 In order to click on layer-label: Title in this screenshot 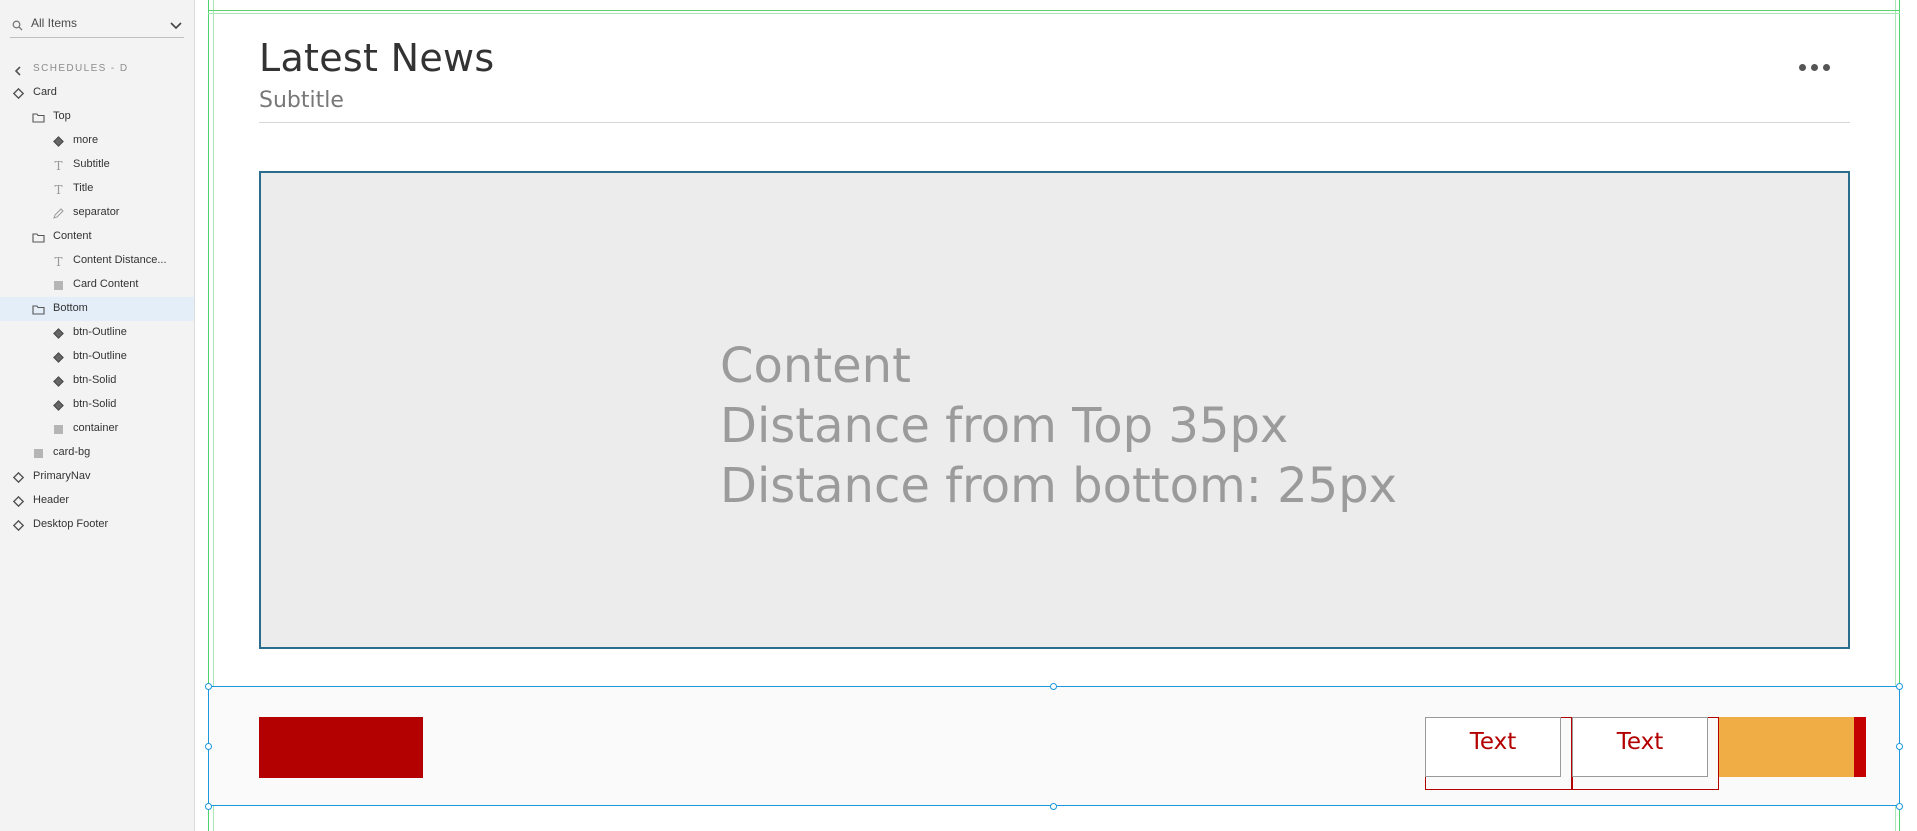, I will do `click(83, 188)`.